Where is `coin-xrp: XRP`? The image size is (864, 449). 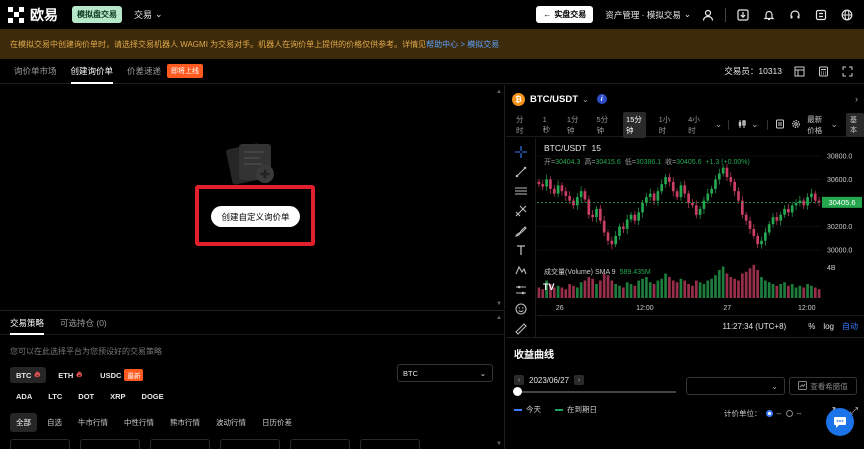 coin-xrp: XRP is located at coordinates (117, 396).